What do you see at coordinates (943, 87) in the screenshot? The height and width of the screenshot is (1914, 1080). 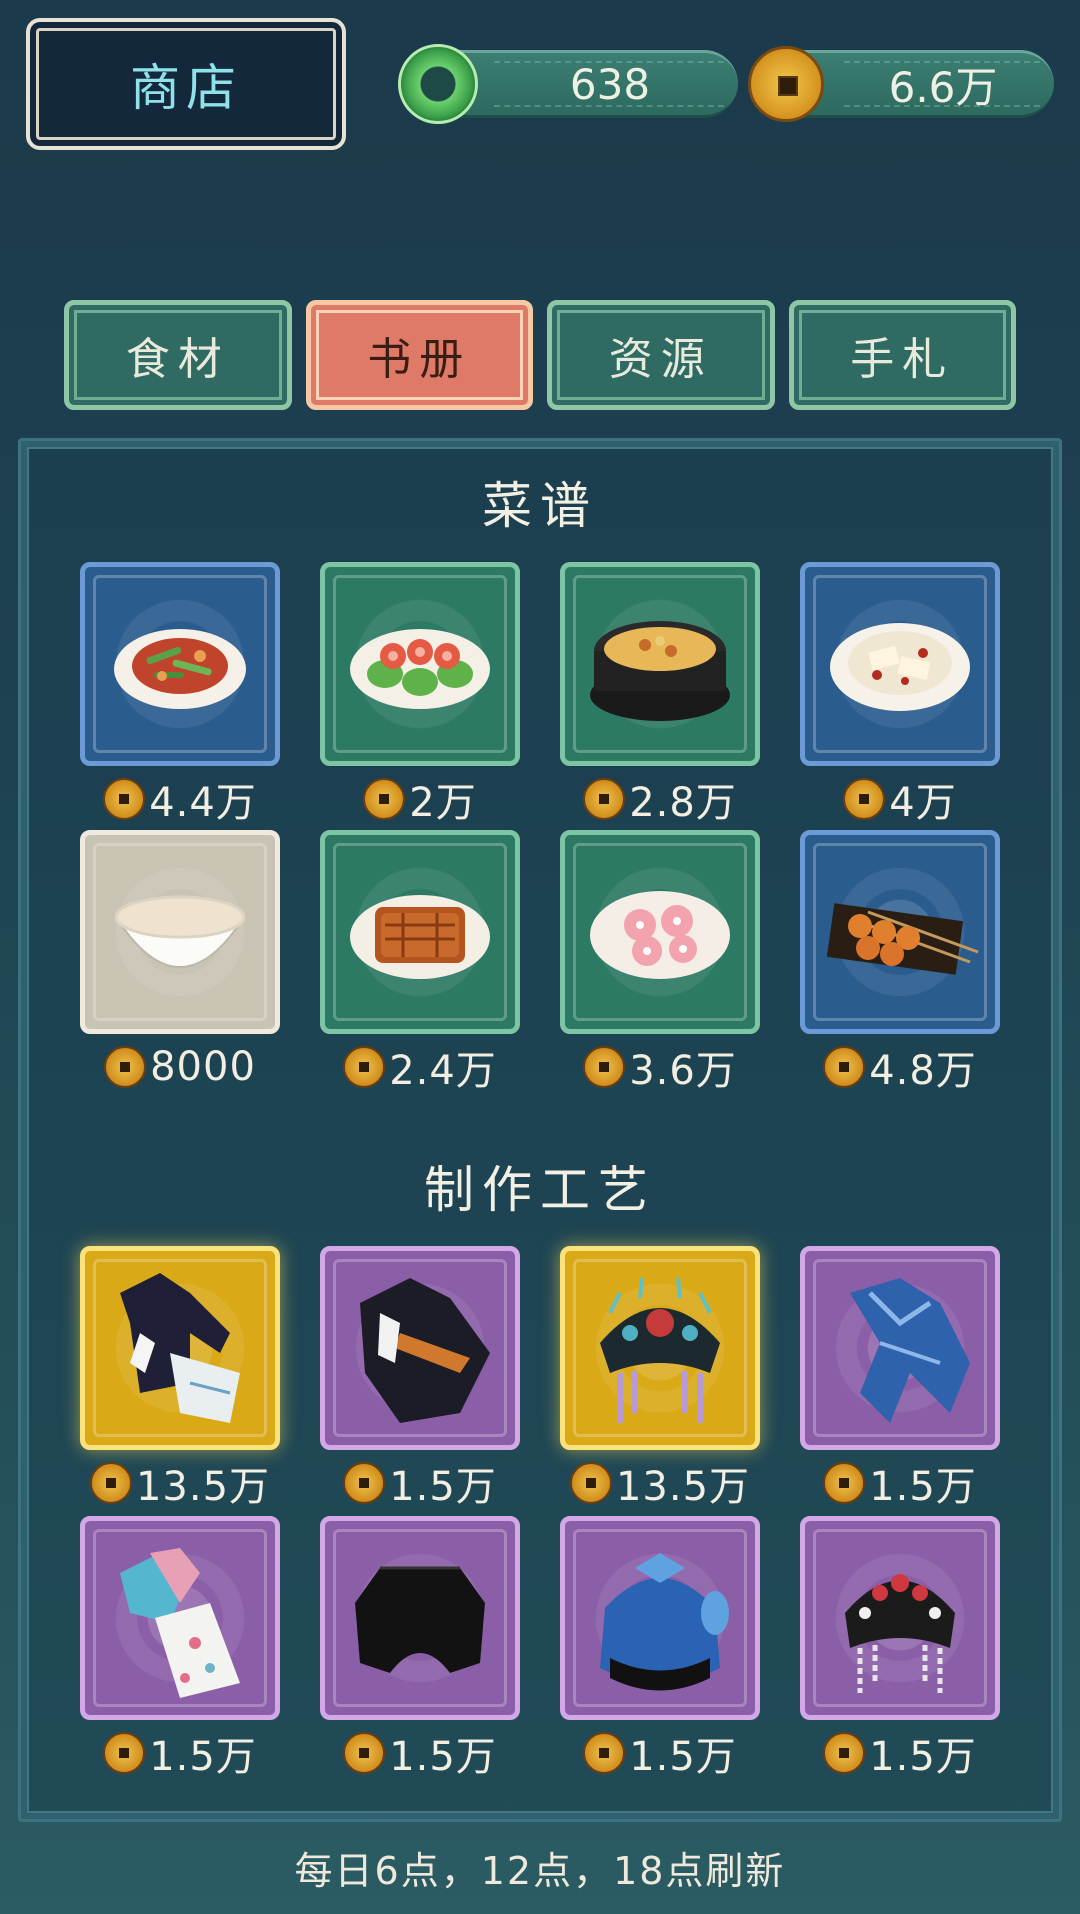 I see `coin-amount: 6.6万` at bounding box center [943, 87].